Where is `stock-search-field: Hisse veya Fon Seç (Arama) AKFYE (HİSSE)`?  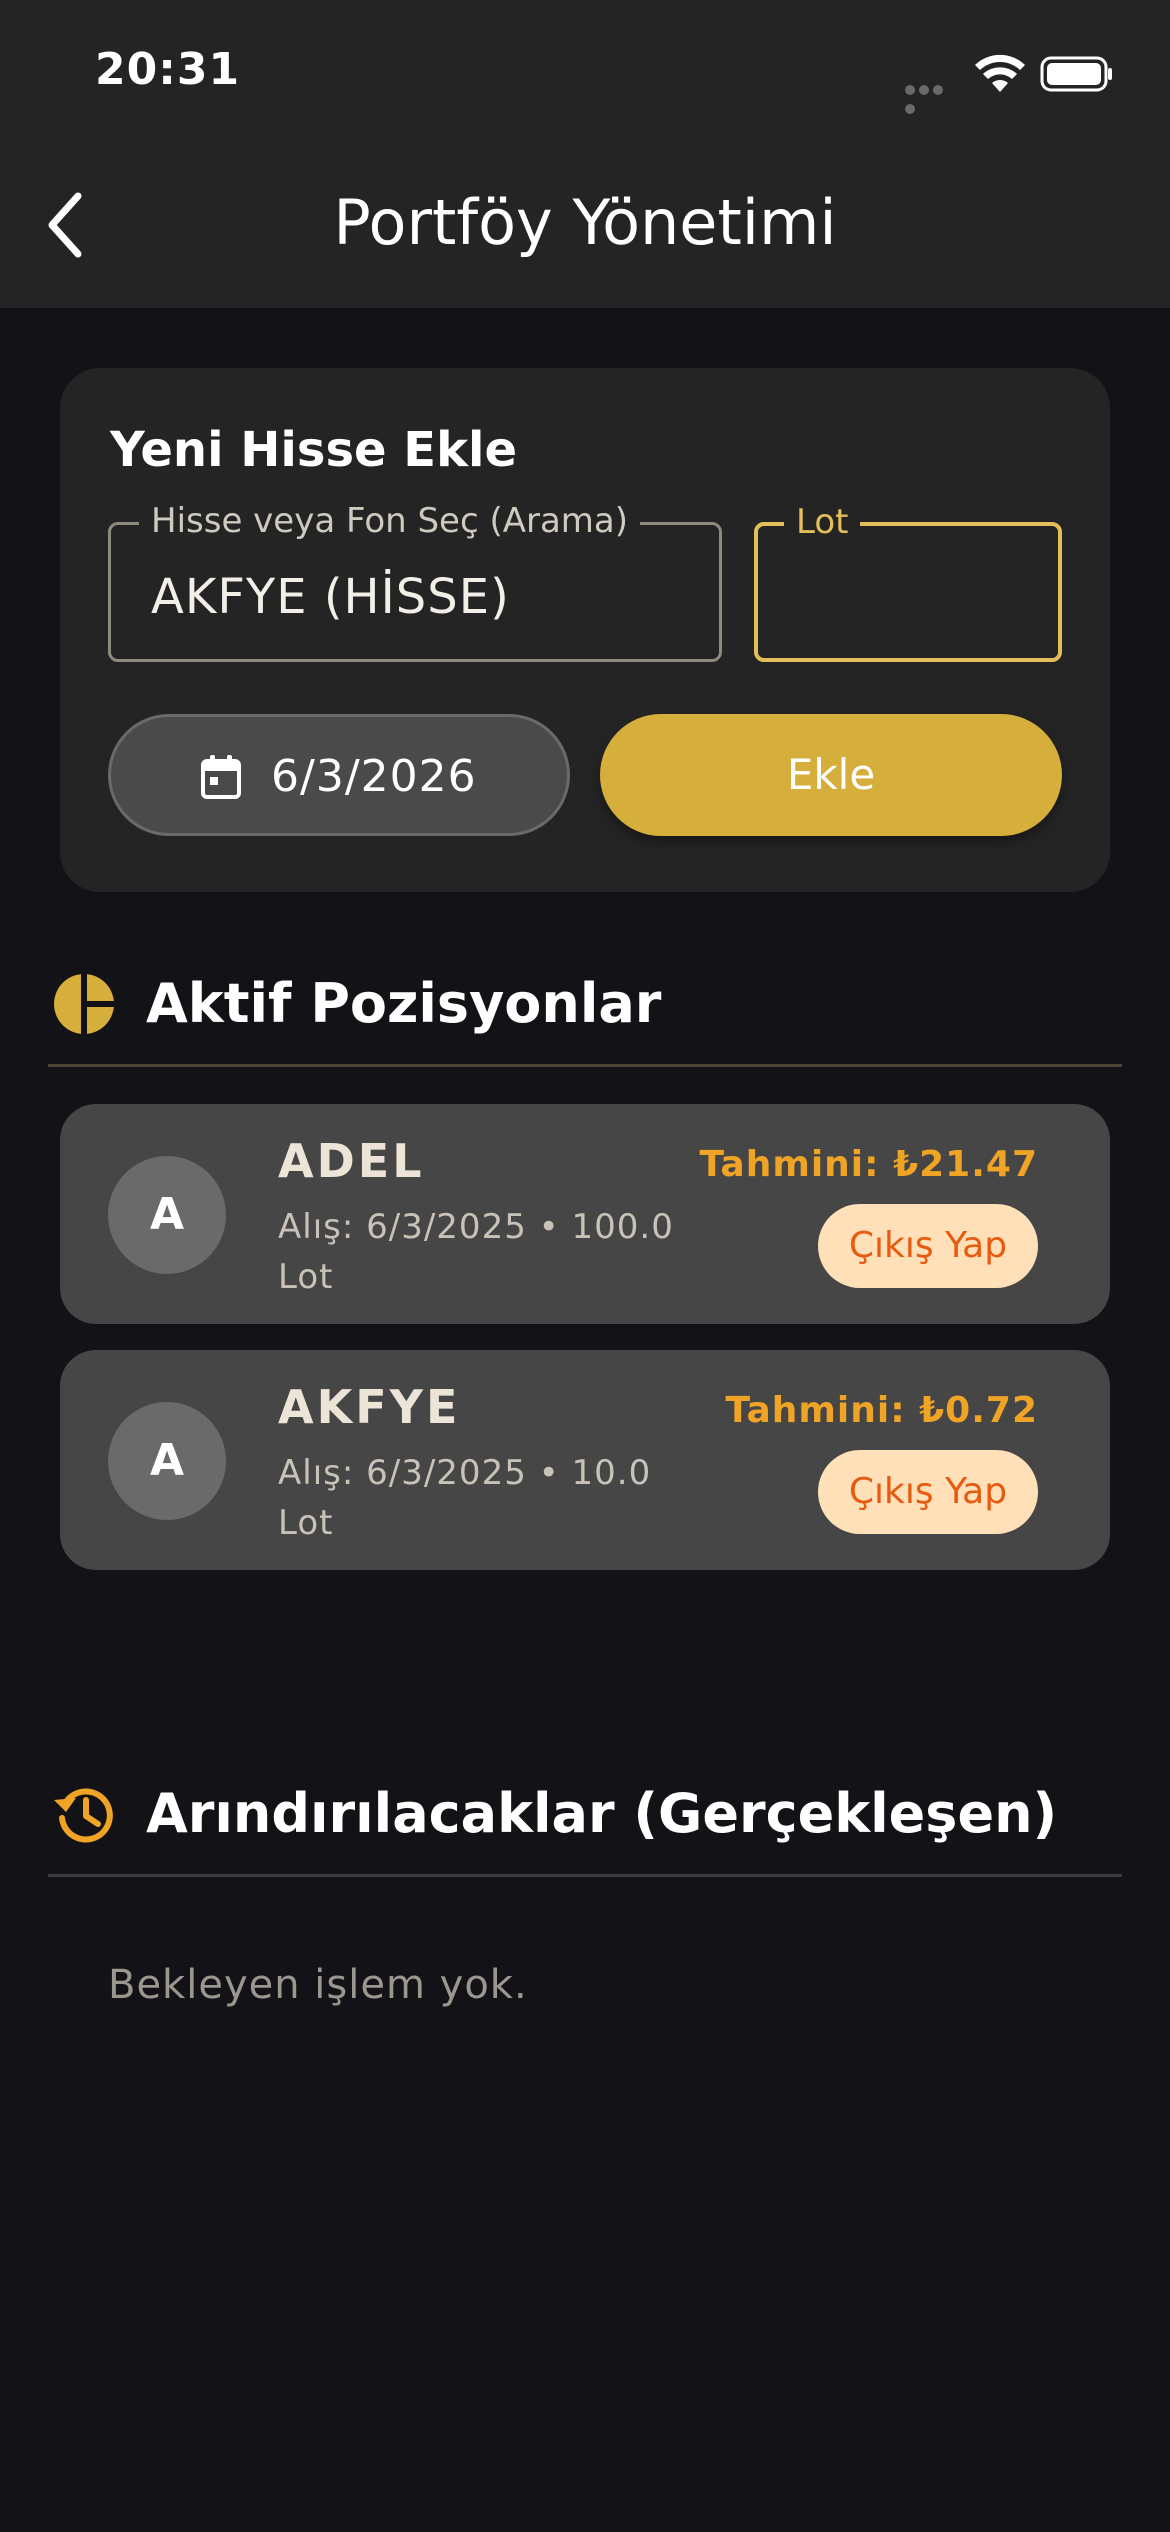 stock-search-field: Hisse veya Fon Seç (Arama) AKFYE (HİSSE) is located at coordinates (415, 581).